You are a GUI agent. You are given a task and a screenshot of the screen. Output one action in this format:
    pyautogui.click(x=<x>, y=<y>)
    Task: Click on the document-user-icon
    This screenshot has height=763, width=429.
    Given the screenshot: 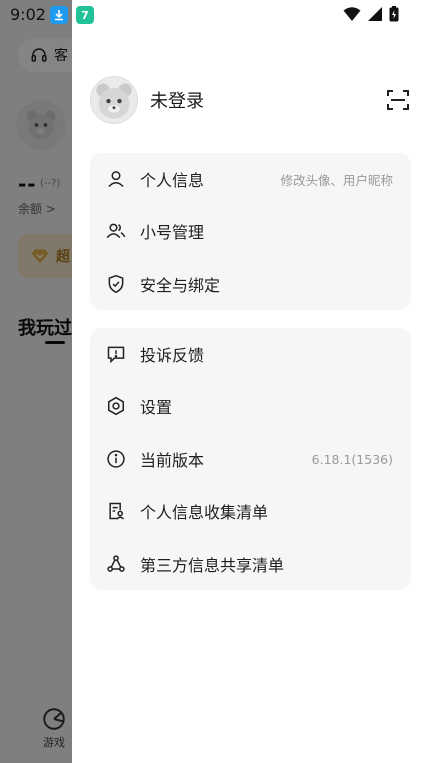 What is the action you would take?
    pyautogui.click(x=116, y=511)
    